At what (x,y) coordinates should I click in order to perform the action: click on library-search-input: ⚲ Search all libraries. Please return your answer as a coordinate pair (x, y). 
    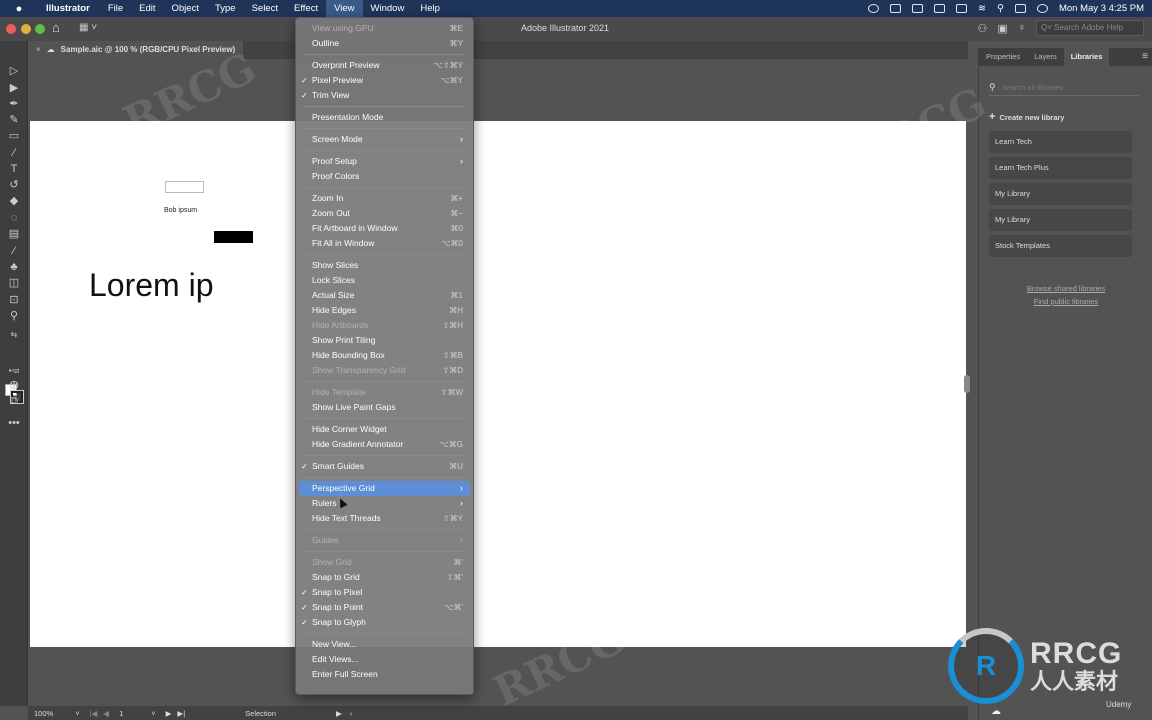
    Looking at the image, I should click on (1064, 88).